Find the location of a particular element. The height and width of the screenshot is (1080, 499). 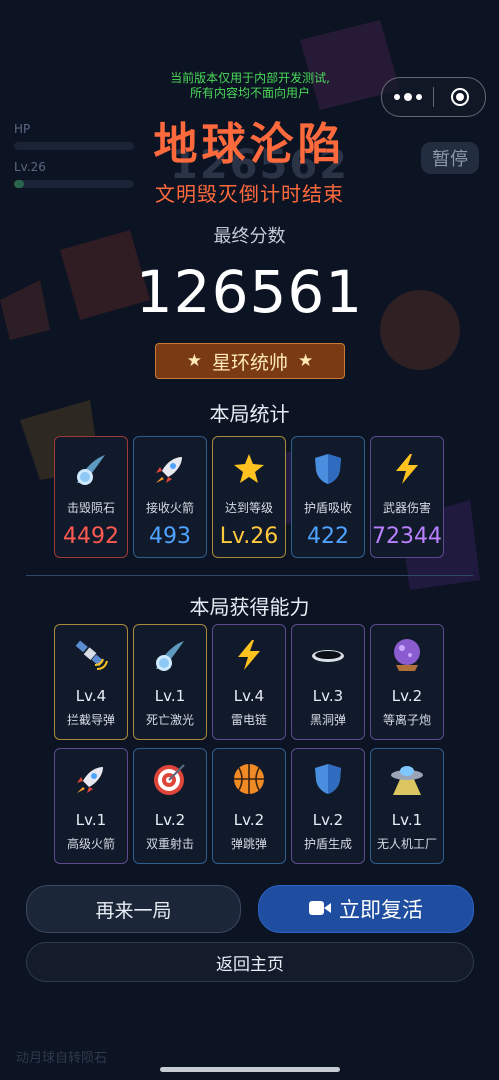

ability-card: Lv.3 黑洞弹 is located at coordinates (328, 682).